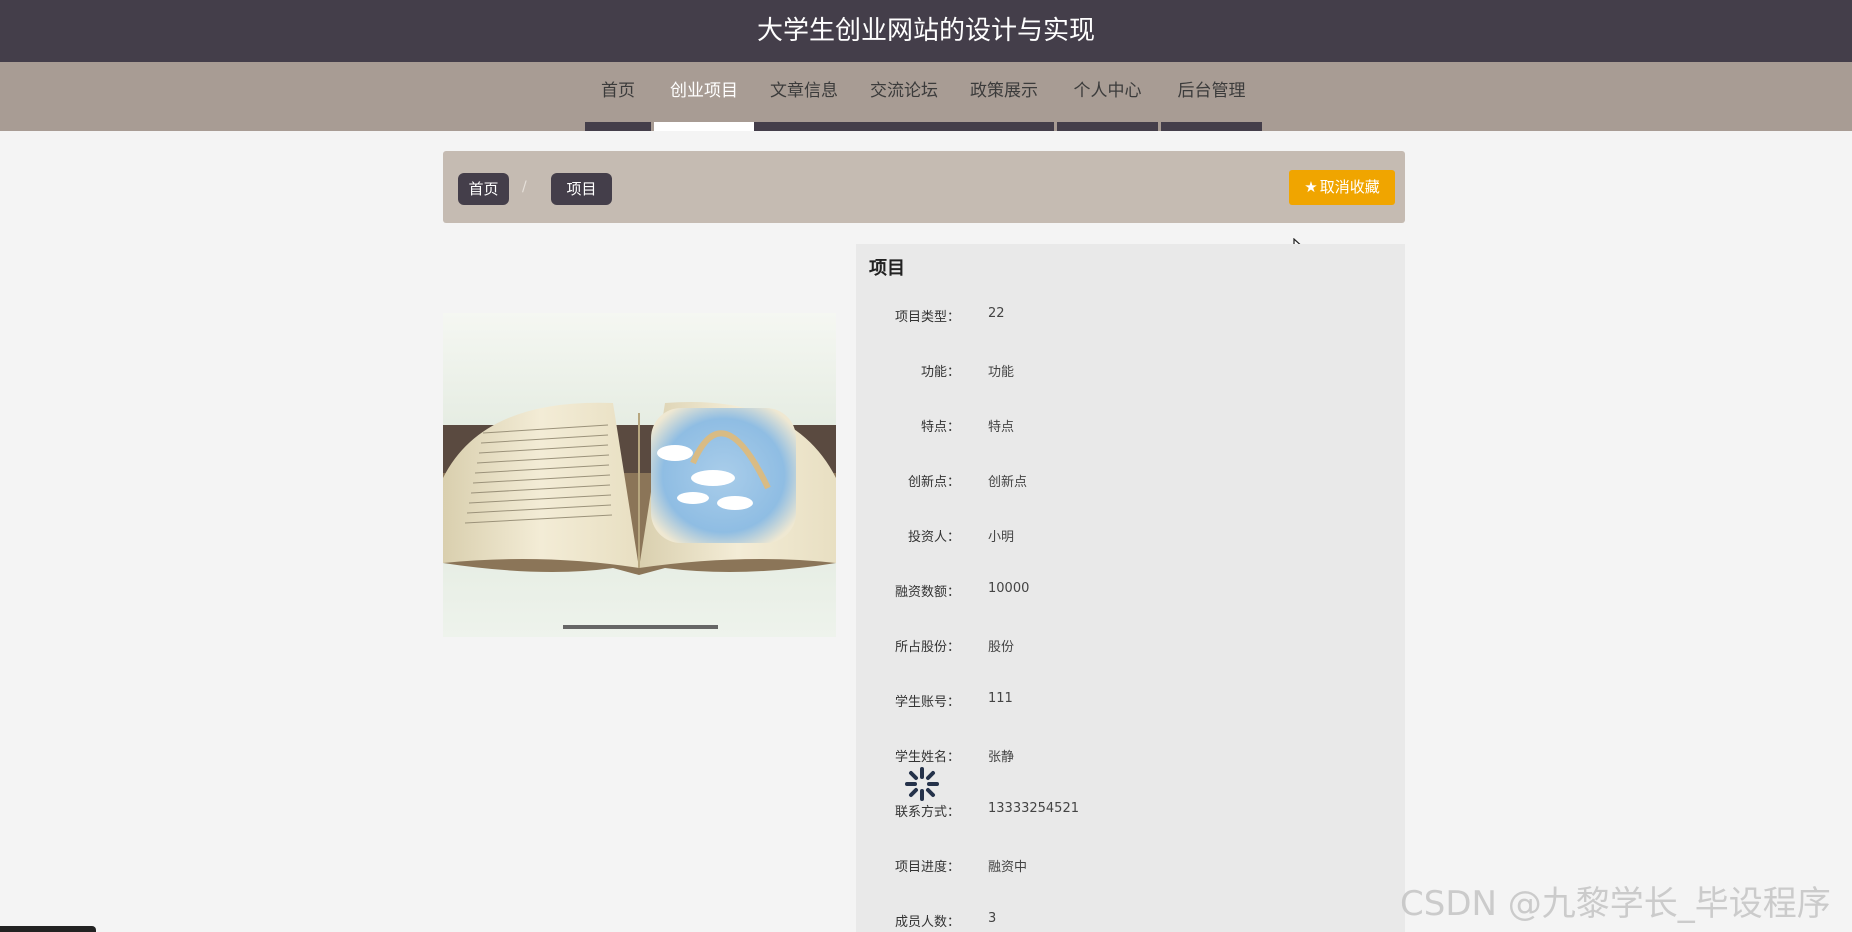 This screenshot has height=932, width=1852. I want to click on field-value-funding: 10000, so click(1009, 588).